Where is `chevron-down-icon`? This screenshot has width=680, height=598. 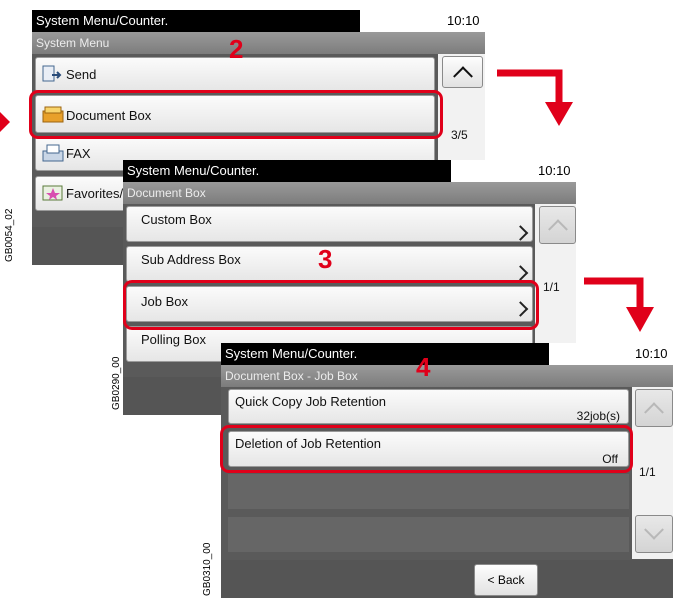 chevron-down-icon is located at coordinates (654, 529).